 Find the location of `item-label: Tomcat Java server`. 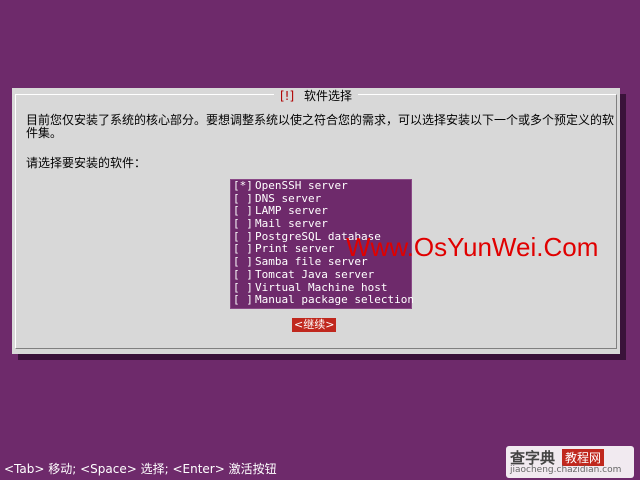

item-label: Tomcat Java server is located at coordinates (315, 274).